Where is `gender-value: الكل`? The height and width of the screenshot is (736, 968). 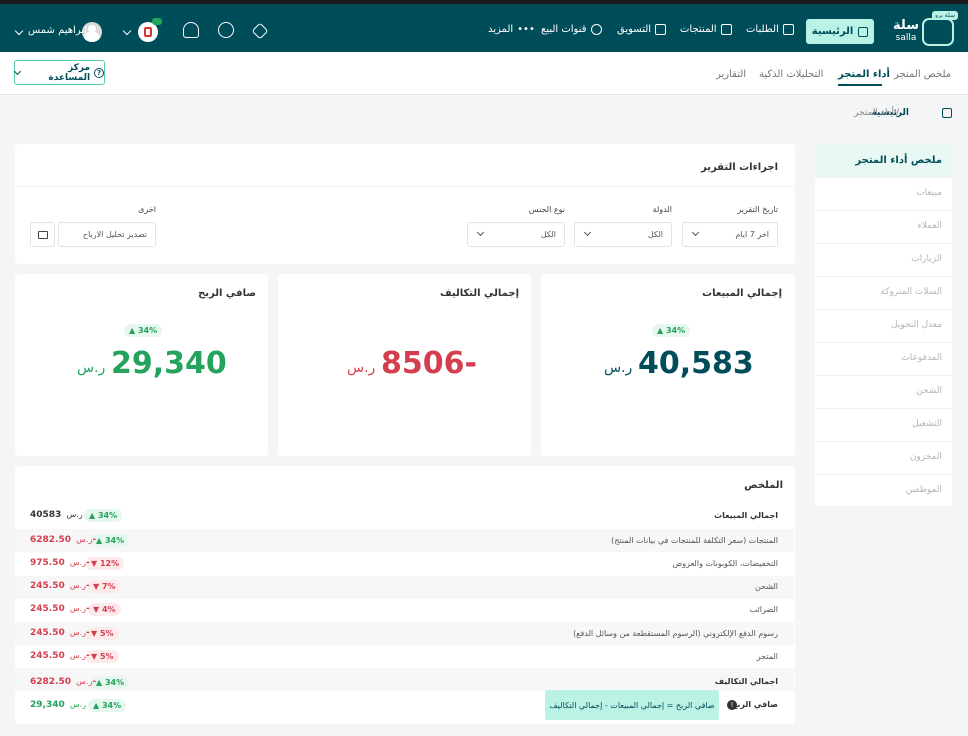 gender-value: الكل is located at coordinates (548, 234).